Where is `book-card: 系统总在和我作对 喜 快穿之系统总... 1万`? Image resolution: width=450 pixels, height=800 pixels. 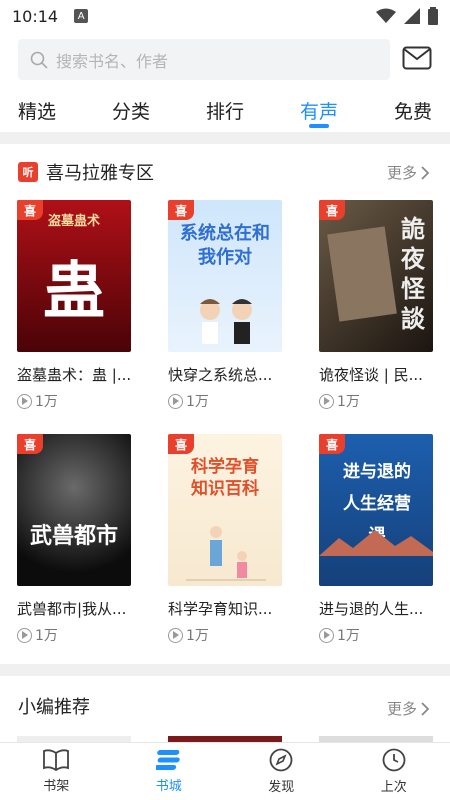
book-card: 系统总在和我作对 喜 快穿之系统总... 1万 is located at coordinates (226, 305).